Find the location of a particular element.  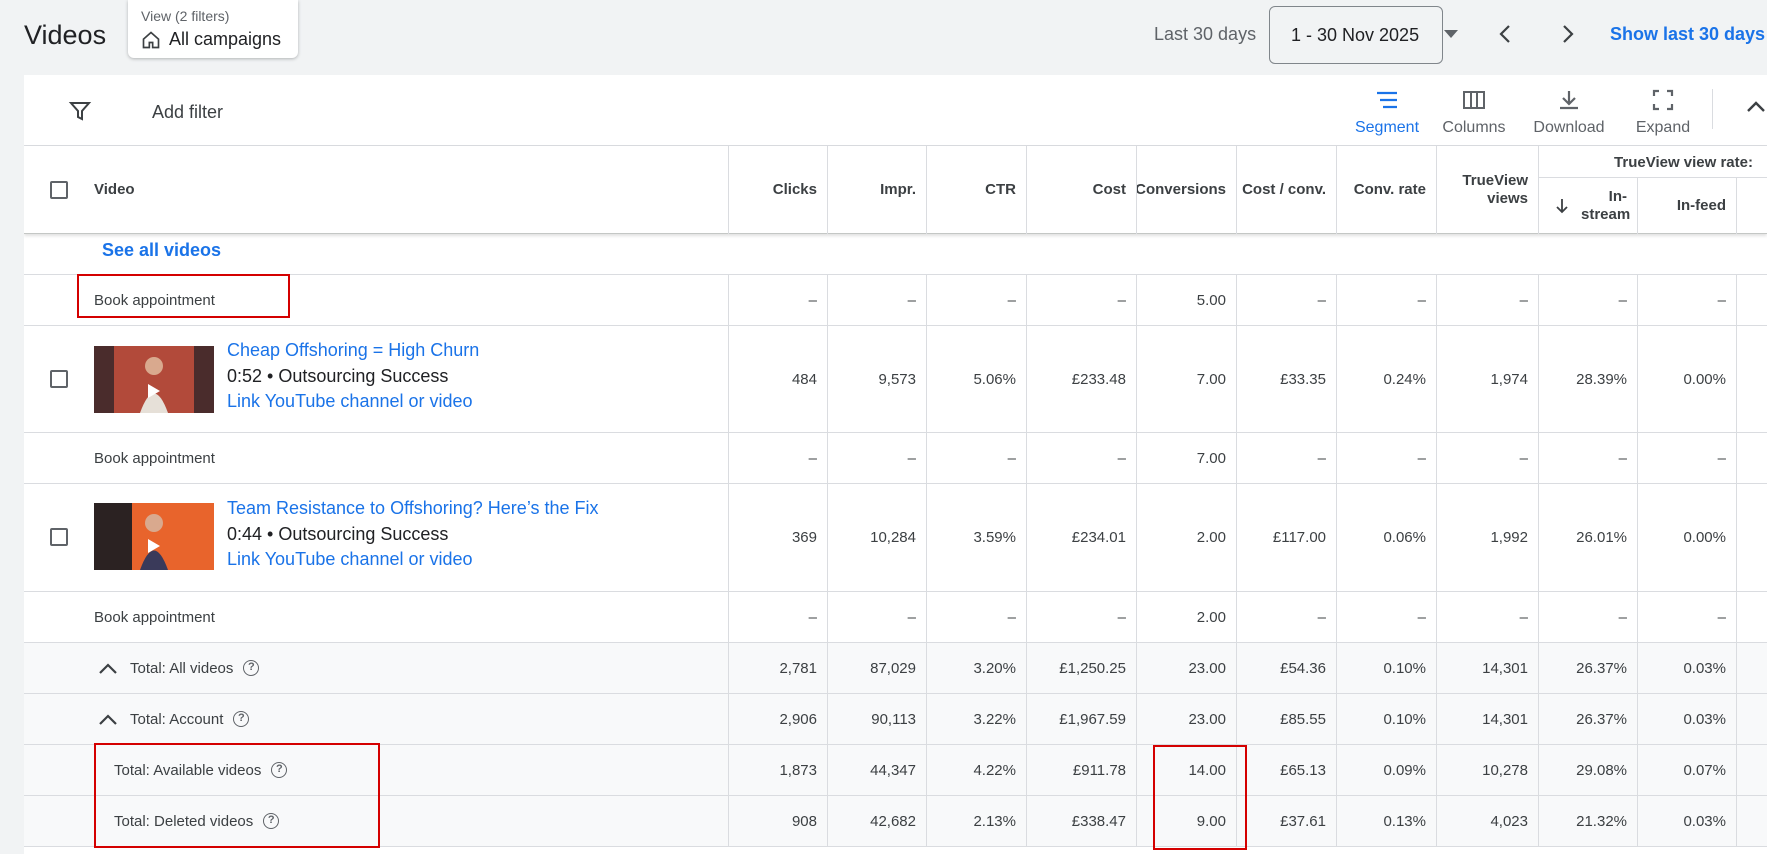

cell-conv-rate: 0.24% is located at coordinates (1386, 379).